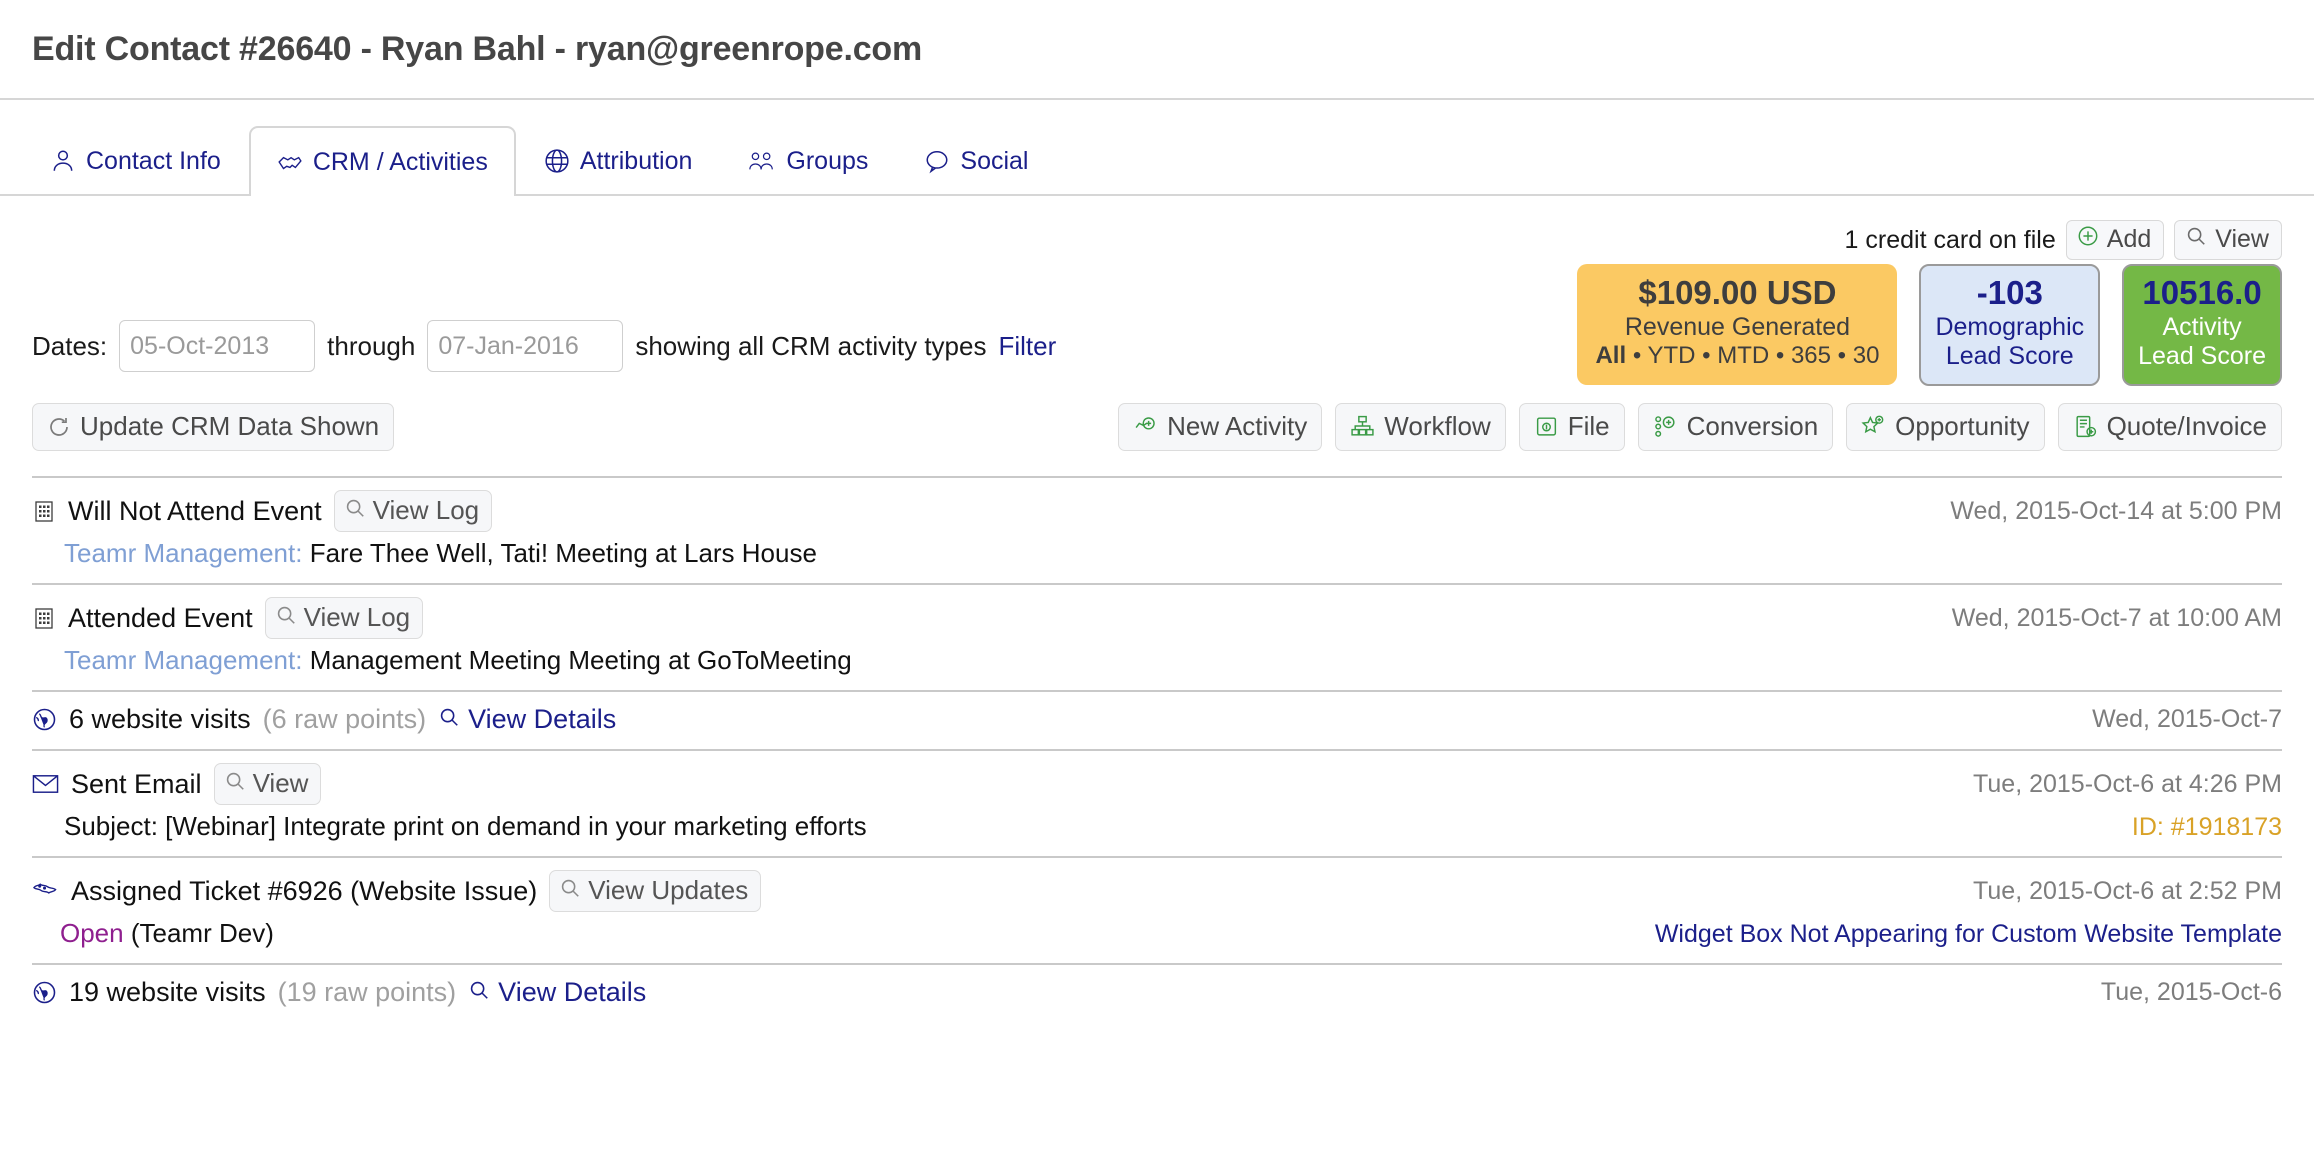 The width and height of the screenshot is (2314, 1176). What do you see at coordinates (2116, 617) in the screenshot?
I see `activity-date: Wed, 2015-Oct-7 at 10:00 AM` at bounding box center [2116, 617].